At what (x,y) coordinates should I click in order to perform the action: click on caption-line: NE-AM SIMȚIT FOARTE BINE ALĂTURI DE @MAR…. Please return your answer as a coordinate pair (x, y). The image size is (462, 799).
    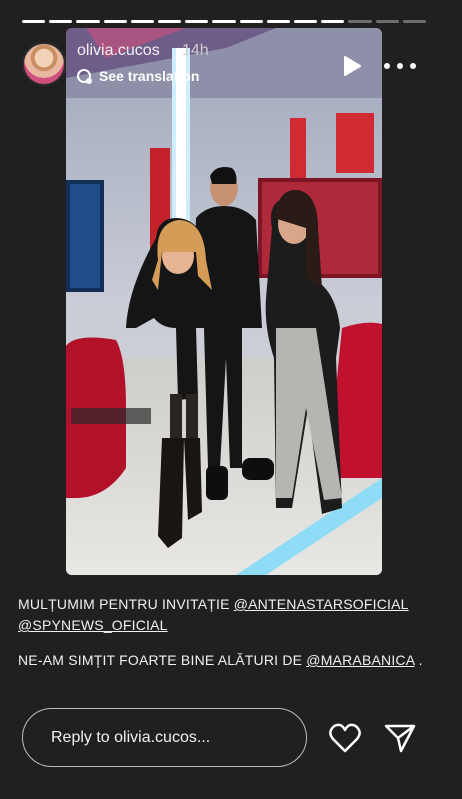
    Looking at the image, I should click on (233, 660).